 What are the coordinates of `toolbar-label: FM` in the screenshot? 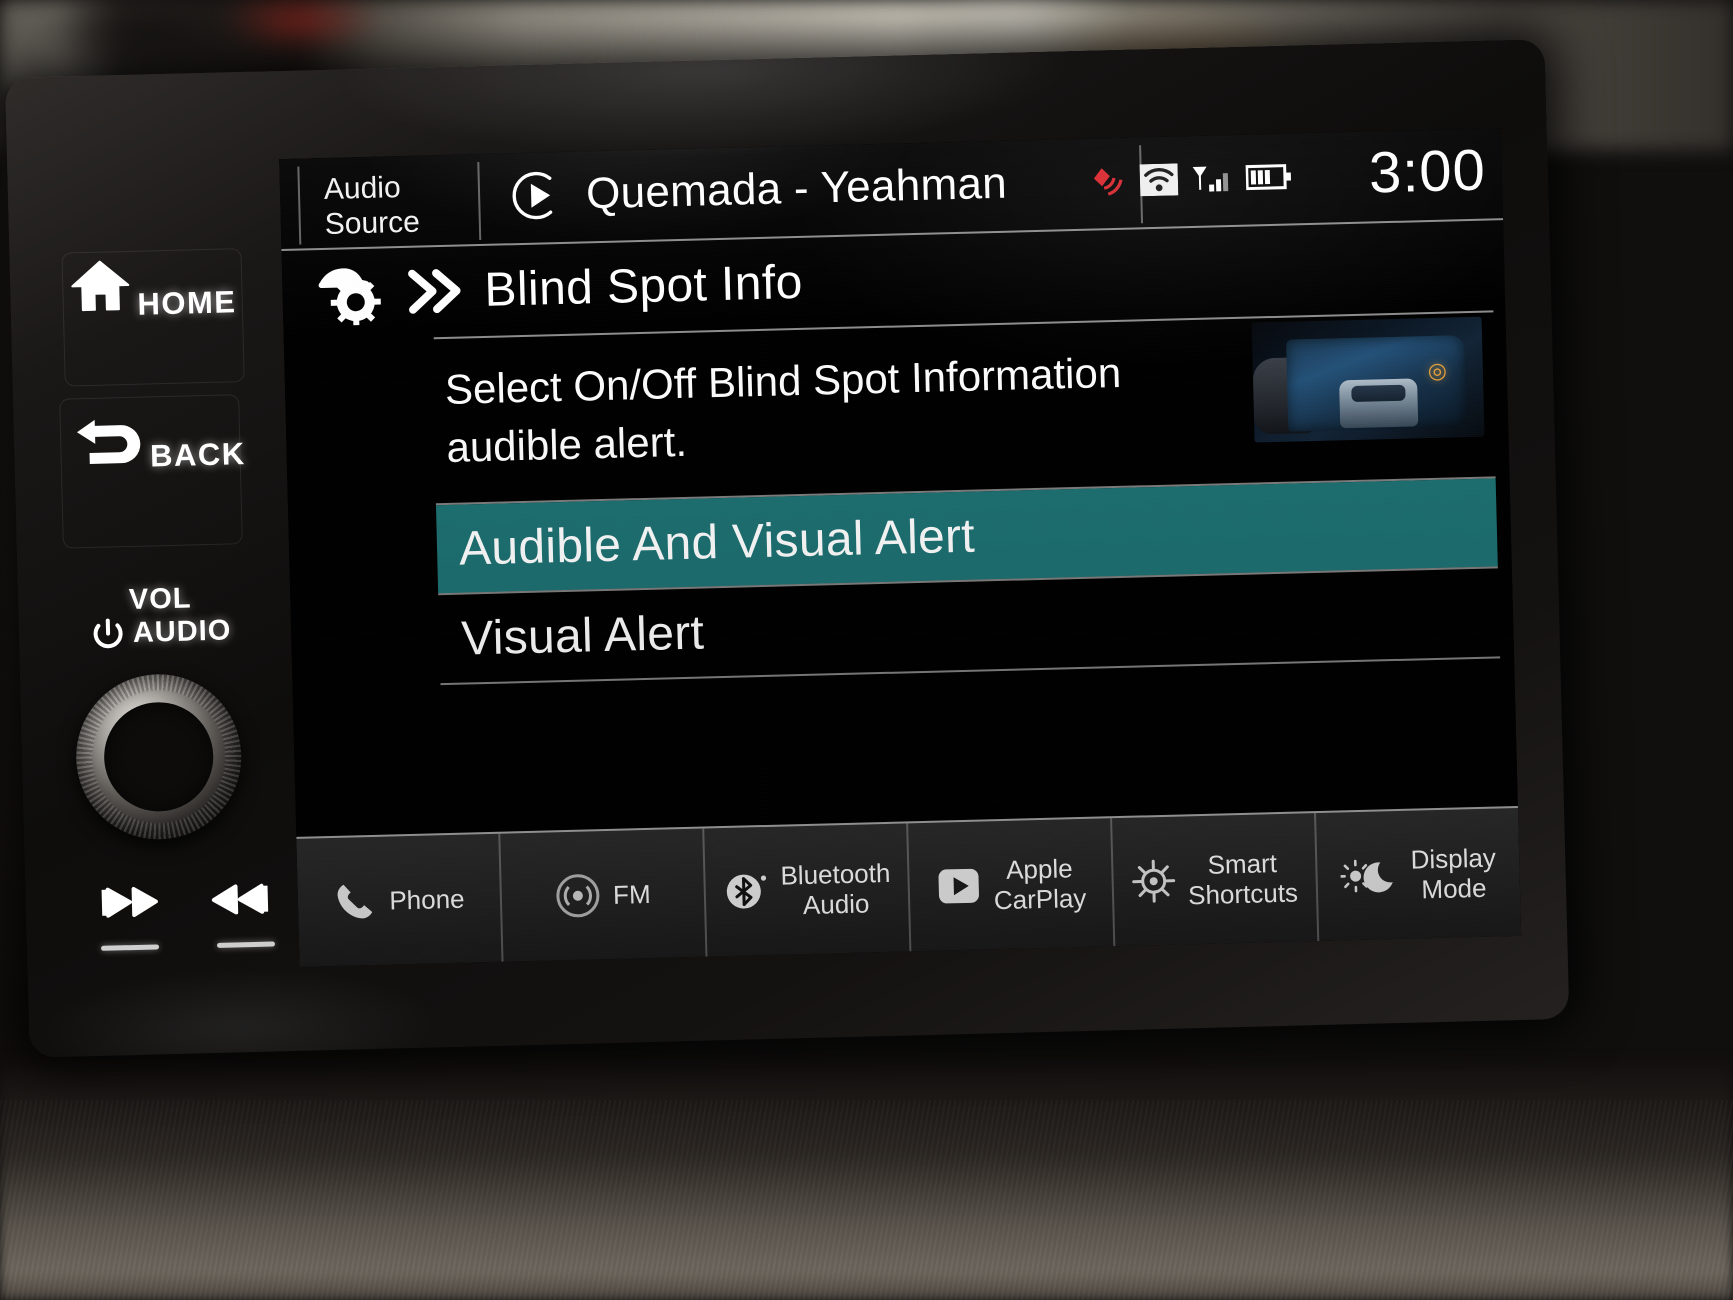 It's located at (631, 894).